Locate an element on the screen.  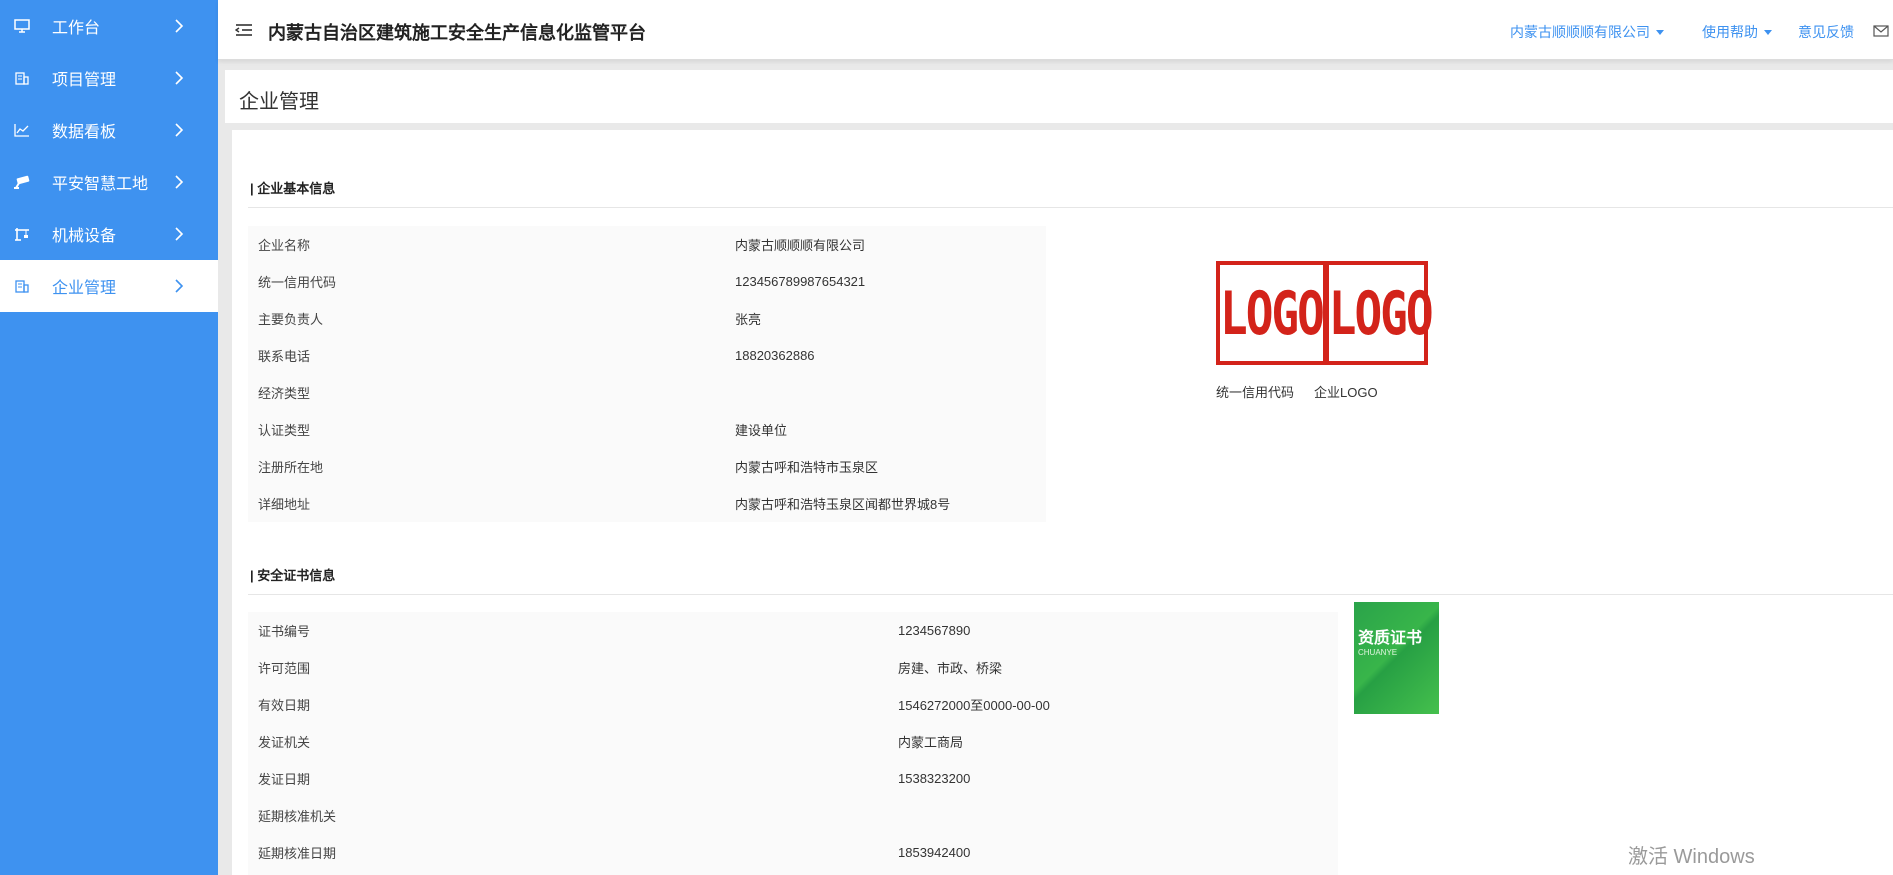
table-row: 经济类型 is located at coordinates (284, 392).